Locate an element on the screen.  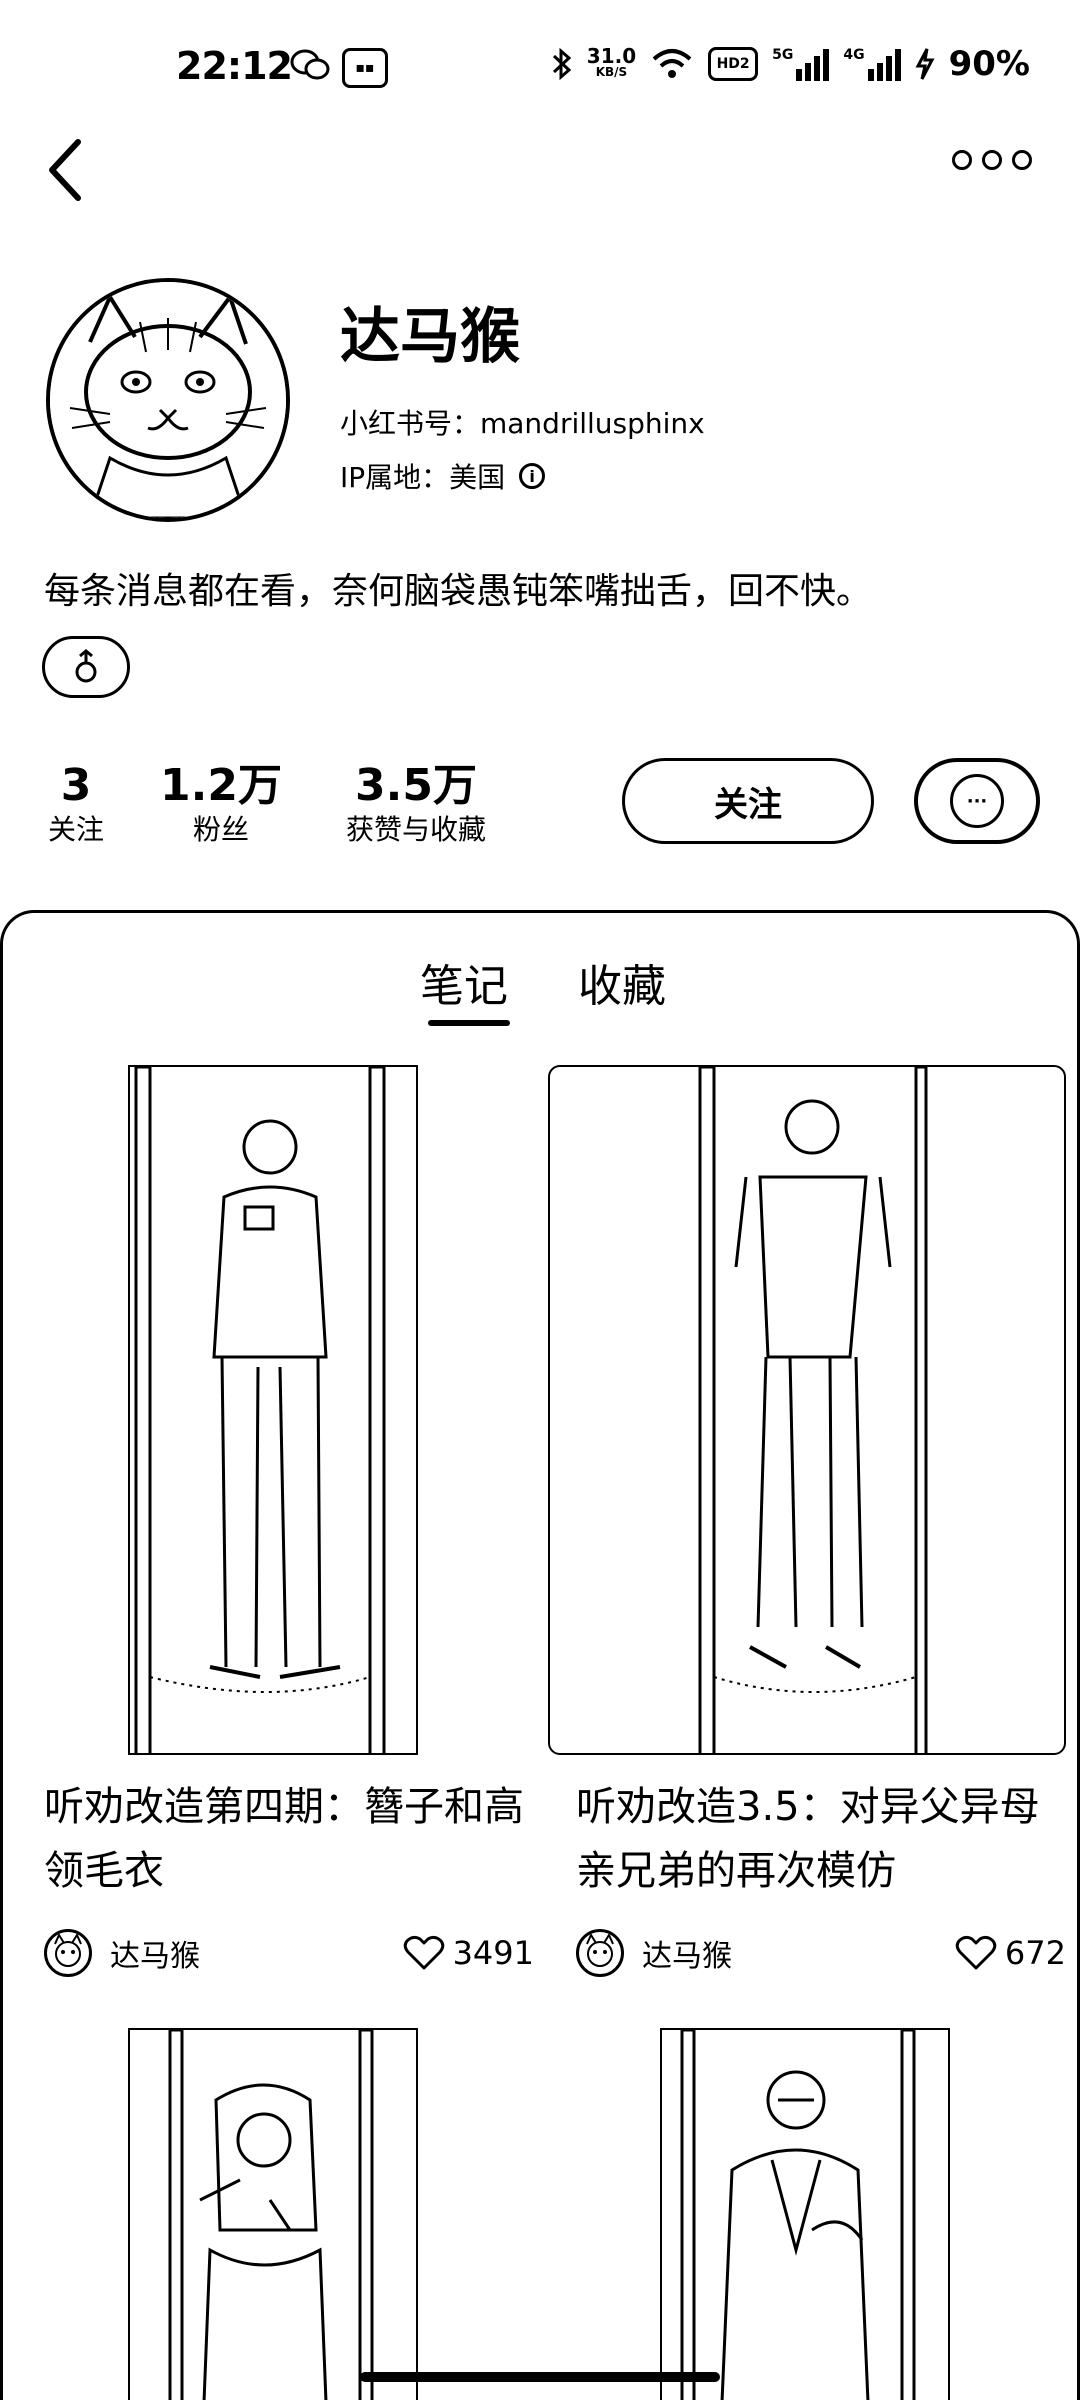
bluetooth-icon is located at coordinates (562, 64).